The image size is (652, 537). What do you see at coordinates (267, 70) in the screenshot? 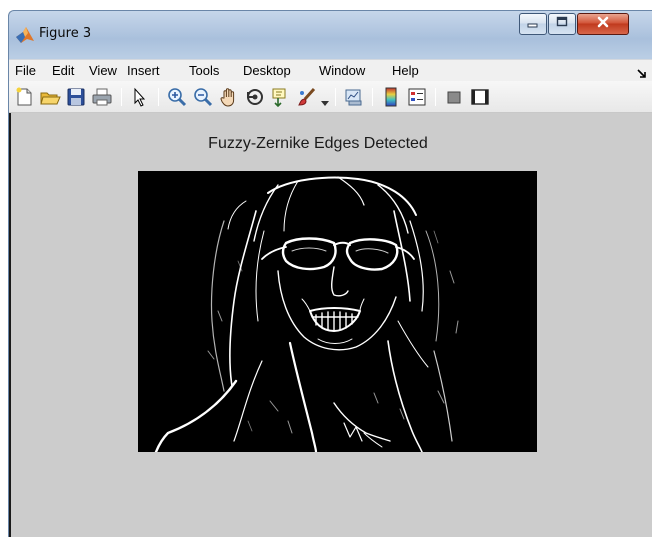
I see `menu-desktop: Desktop` at bounding box center [267, 70].